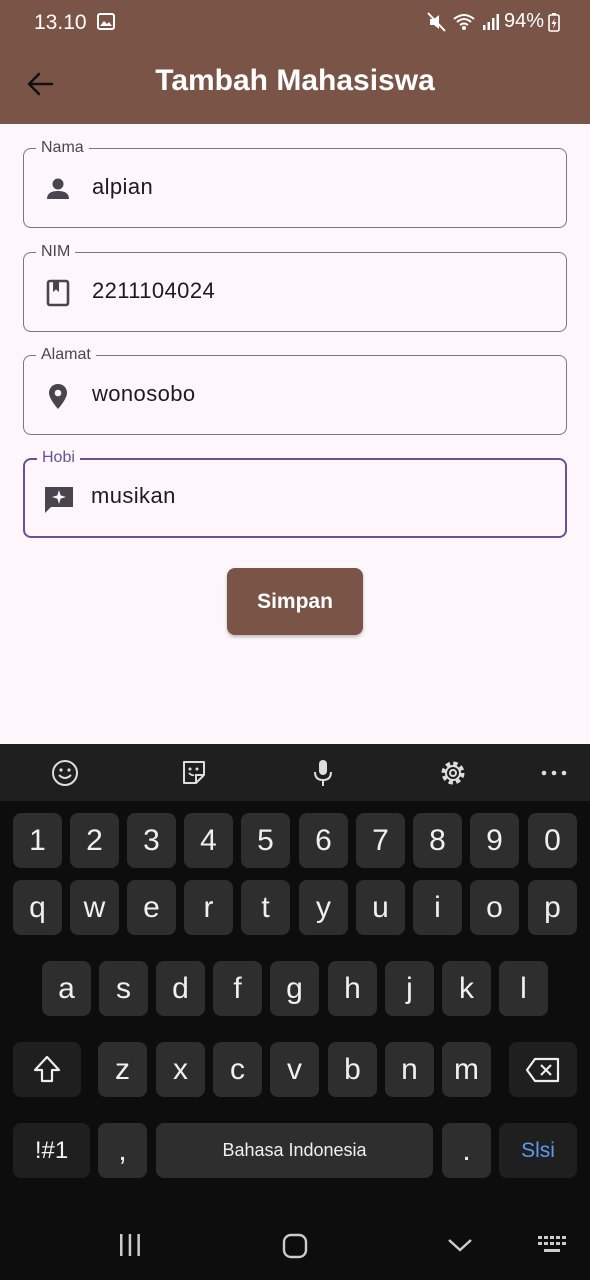 This screenshot has width=590, height=1280. What do you see at coordinates (554, 22) in the screenshot?
I see `battery-charging-icon` at bounding box center [554, 22].